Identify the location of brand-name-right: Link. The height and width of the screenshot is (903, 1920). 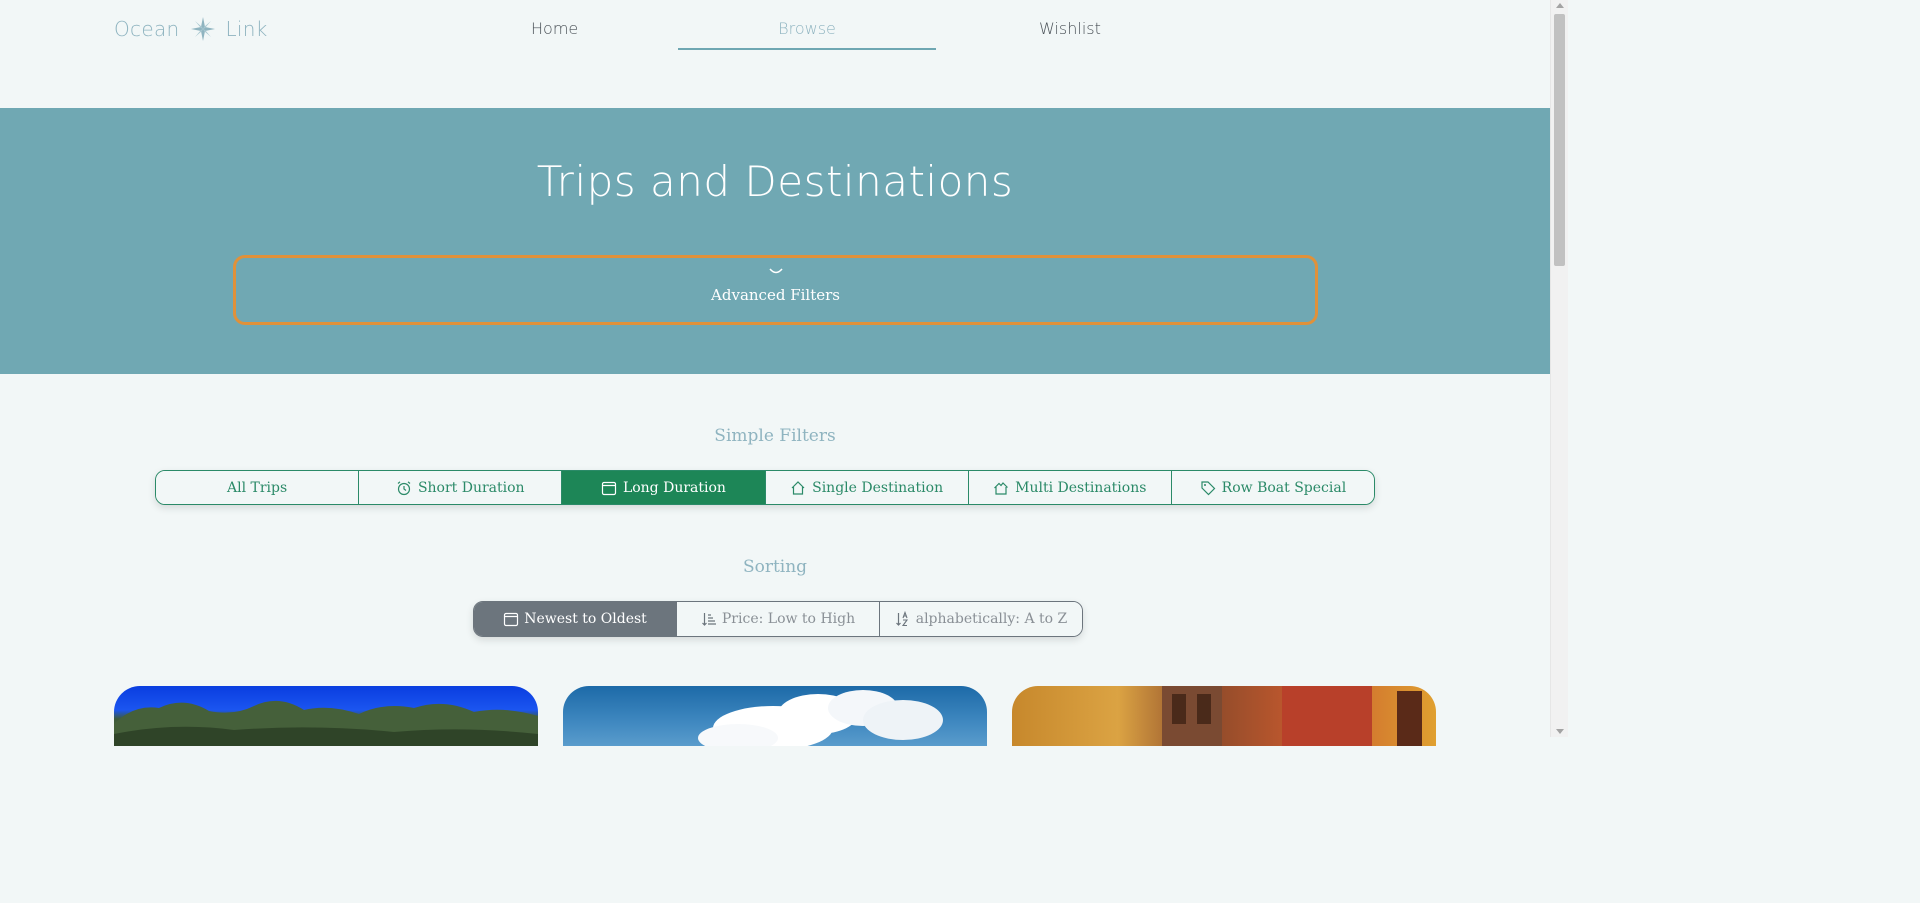
(246, 29).